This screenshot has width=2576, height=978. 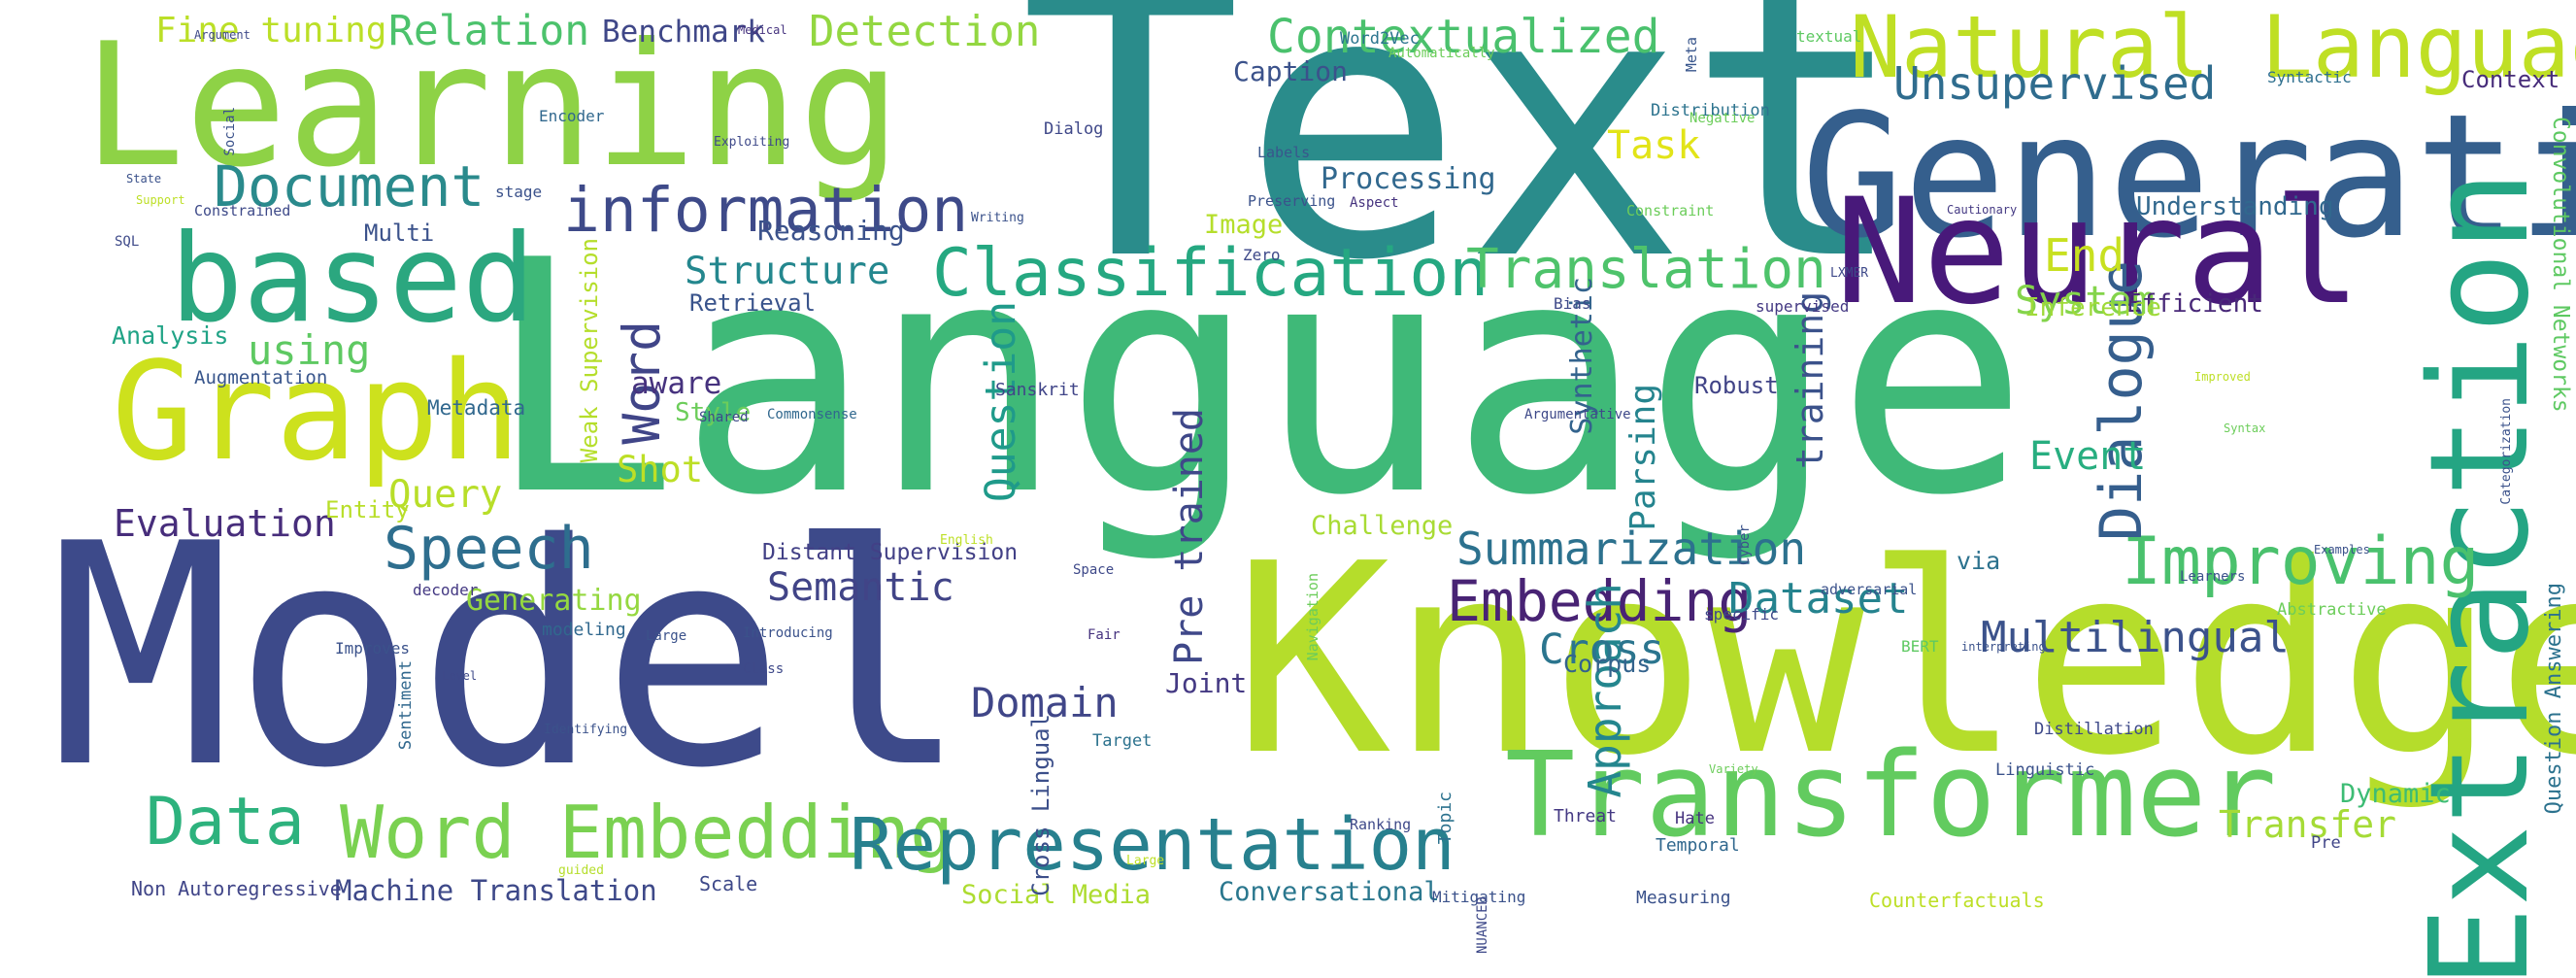 I want to click on cloud-word: Encoder, so click(x=572, y=116).